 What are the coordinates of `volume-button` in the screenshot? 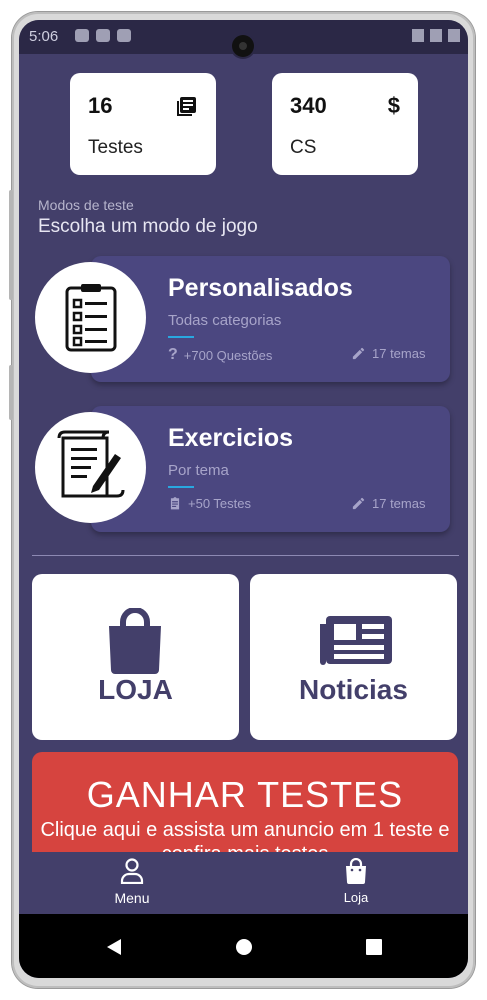 It's located at (11, 245).